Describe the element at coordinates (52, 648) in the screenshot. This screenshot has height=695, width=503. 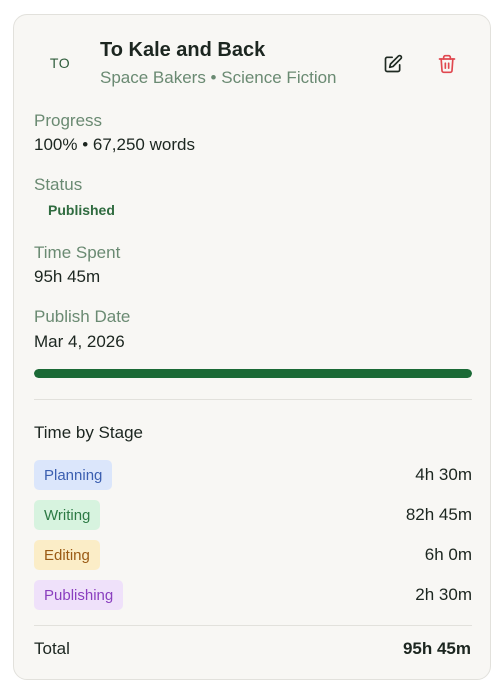
I see `total-label: Total` at that location.